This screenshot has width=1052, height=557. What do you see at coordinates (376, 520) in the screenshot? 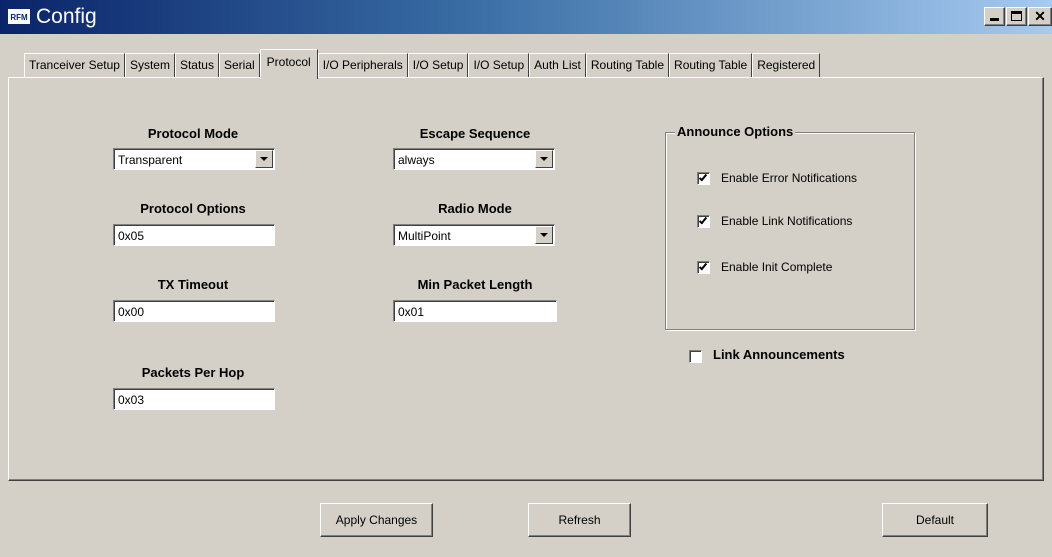
I see `apply-changes-button: Apply Changes` at bounding box center [376, 520].